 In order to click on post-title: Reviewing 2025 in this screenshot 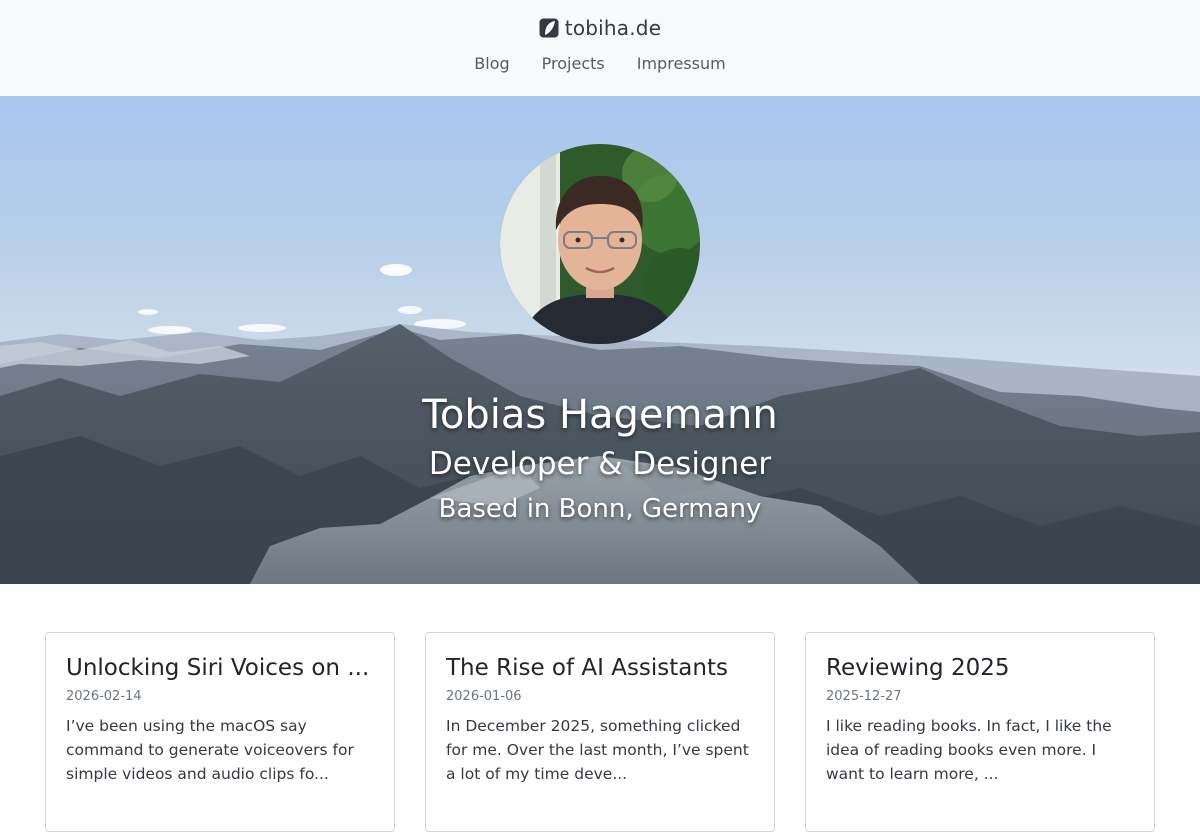, I will do `click(980, 668)`.